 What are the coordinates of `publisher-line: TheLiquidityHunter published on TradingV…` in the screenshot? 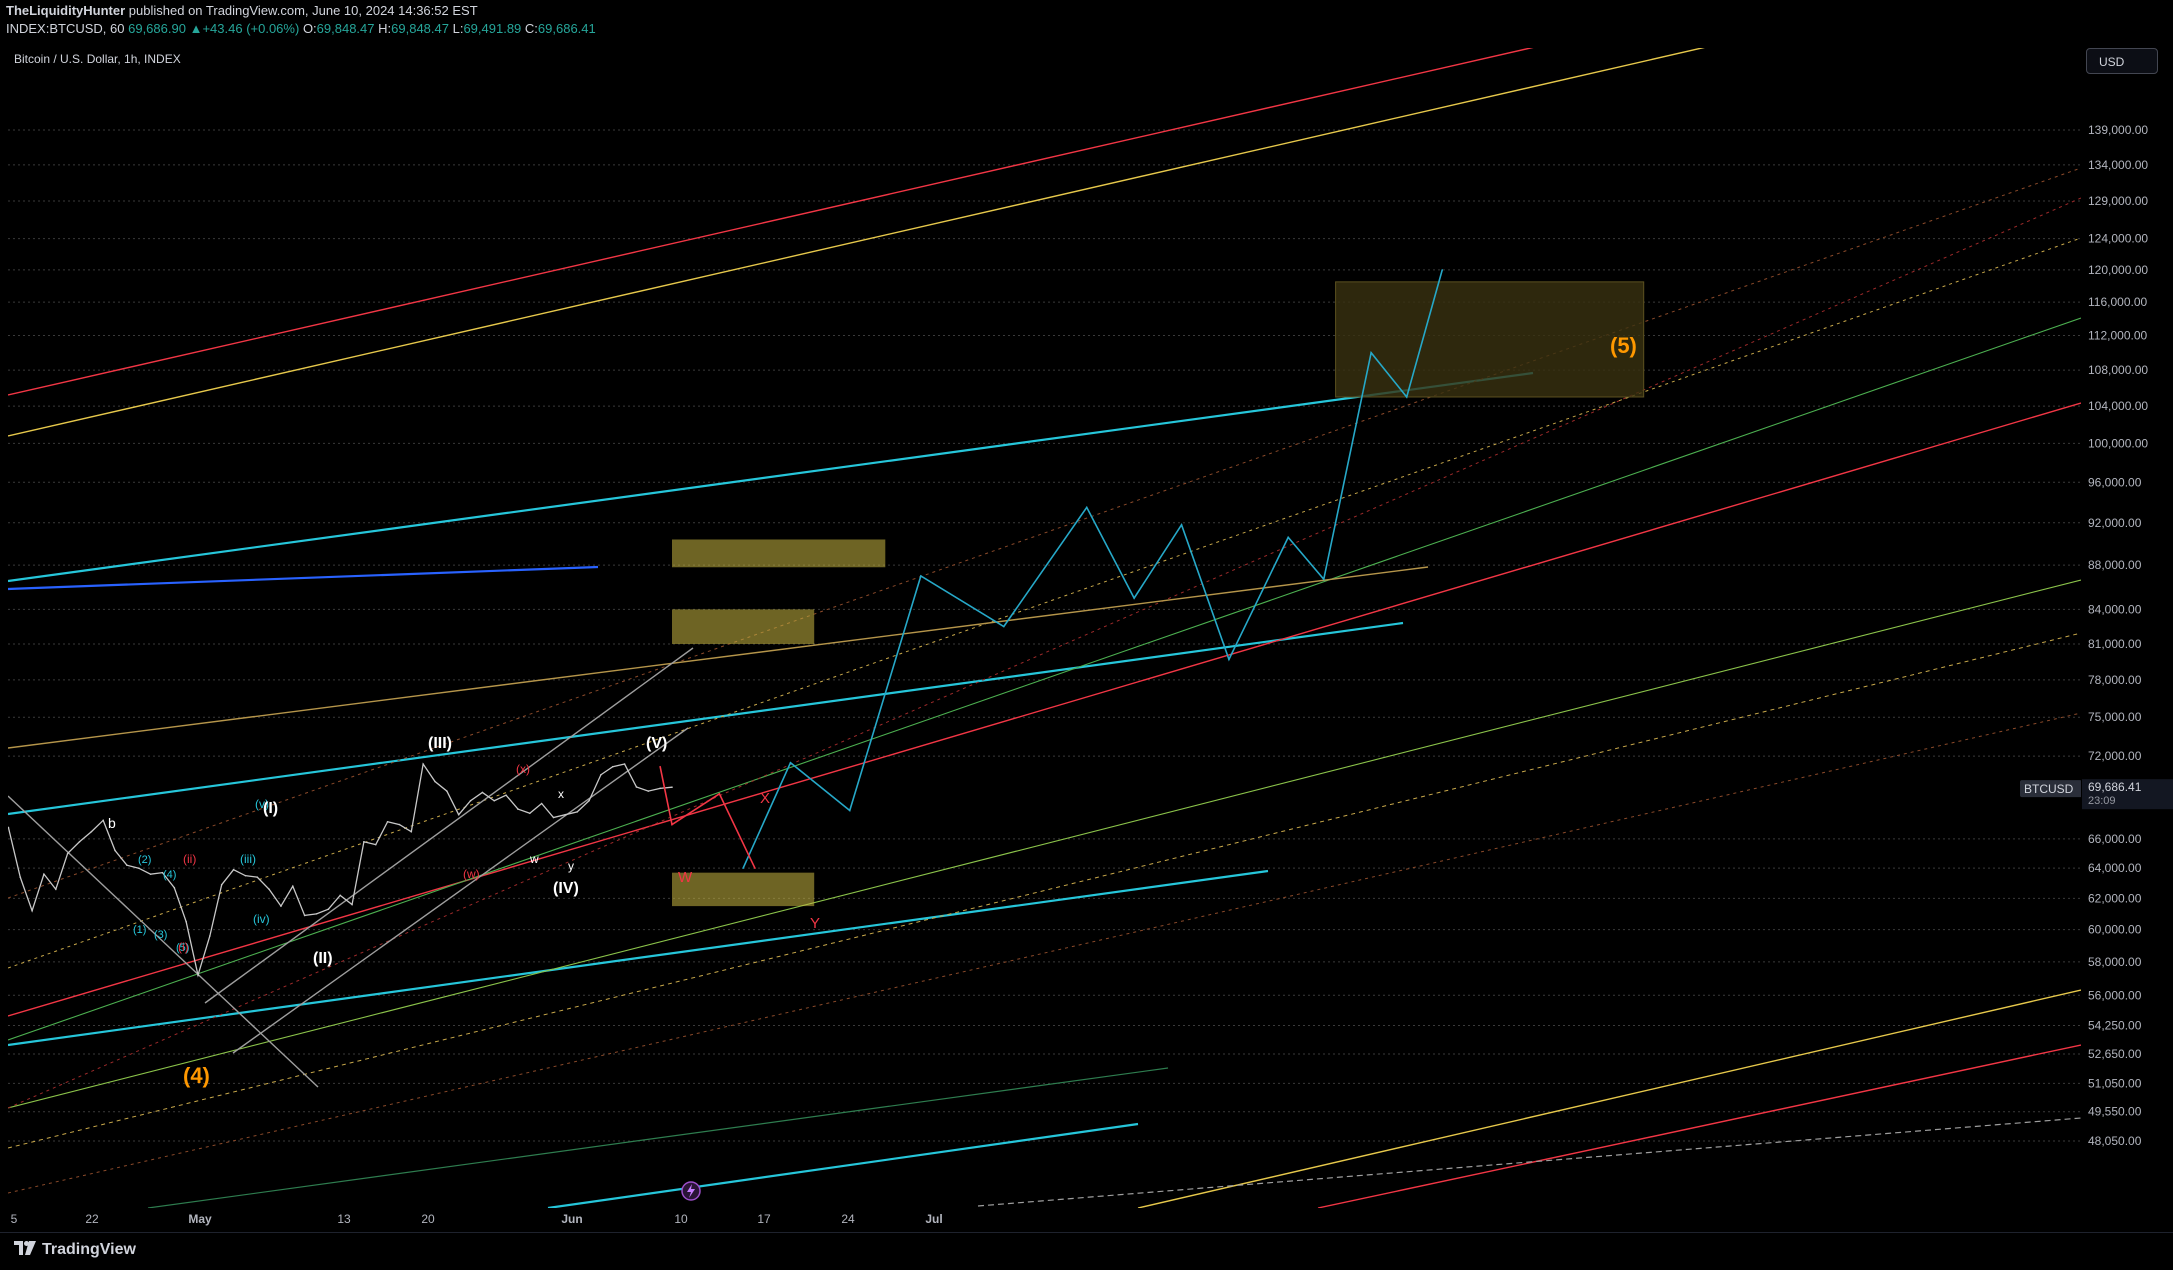 It's located at (242, 10).